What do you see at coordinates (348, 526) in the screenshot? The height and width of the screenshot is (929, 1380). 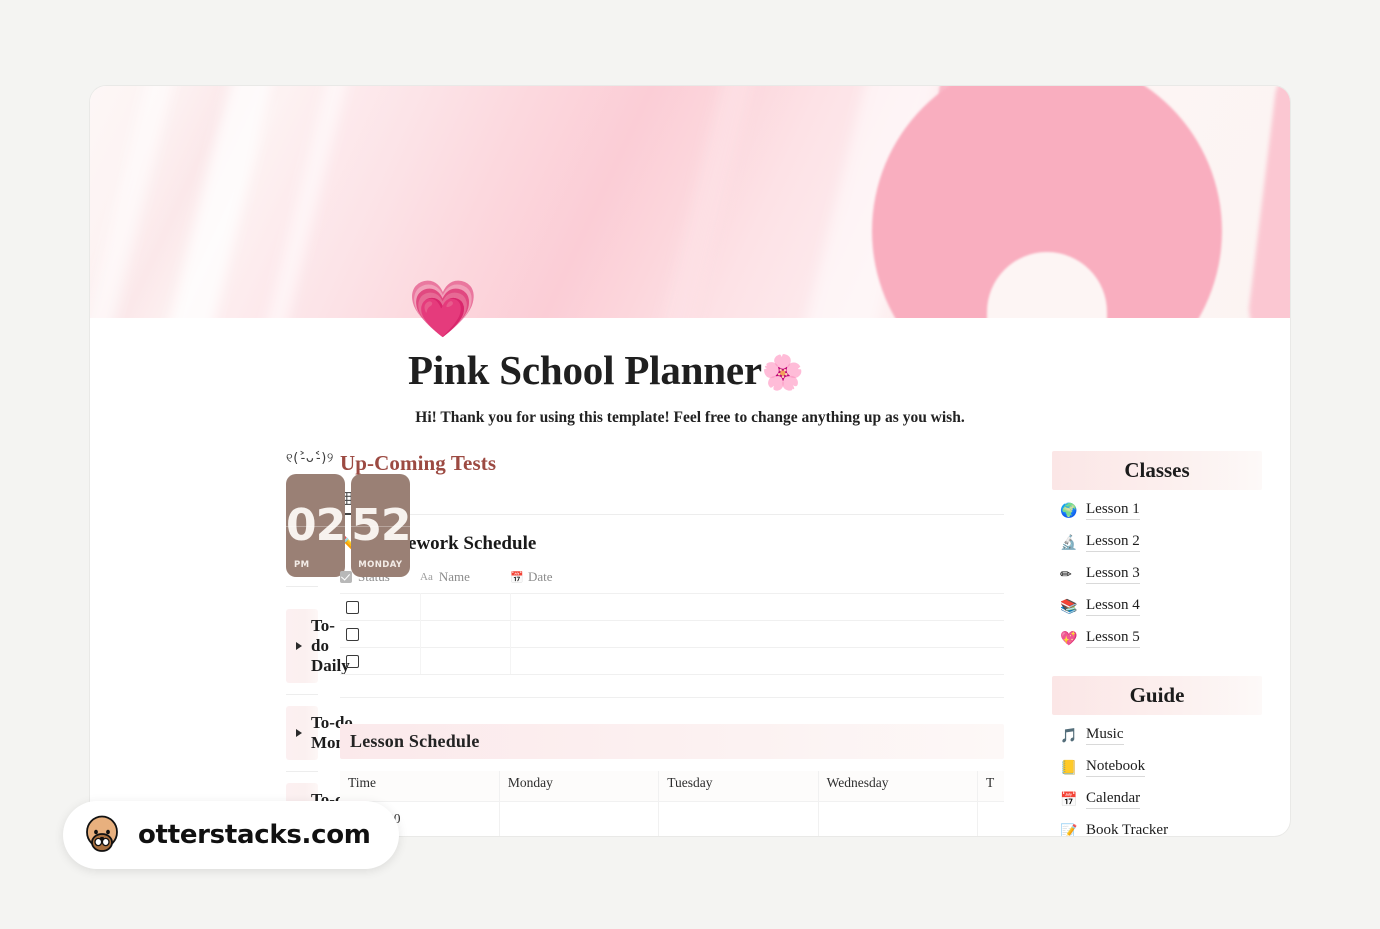 I see `flip-clock-widget: 02 PM 52 MONDAY` at bounding box center [348, 526].